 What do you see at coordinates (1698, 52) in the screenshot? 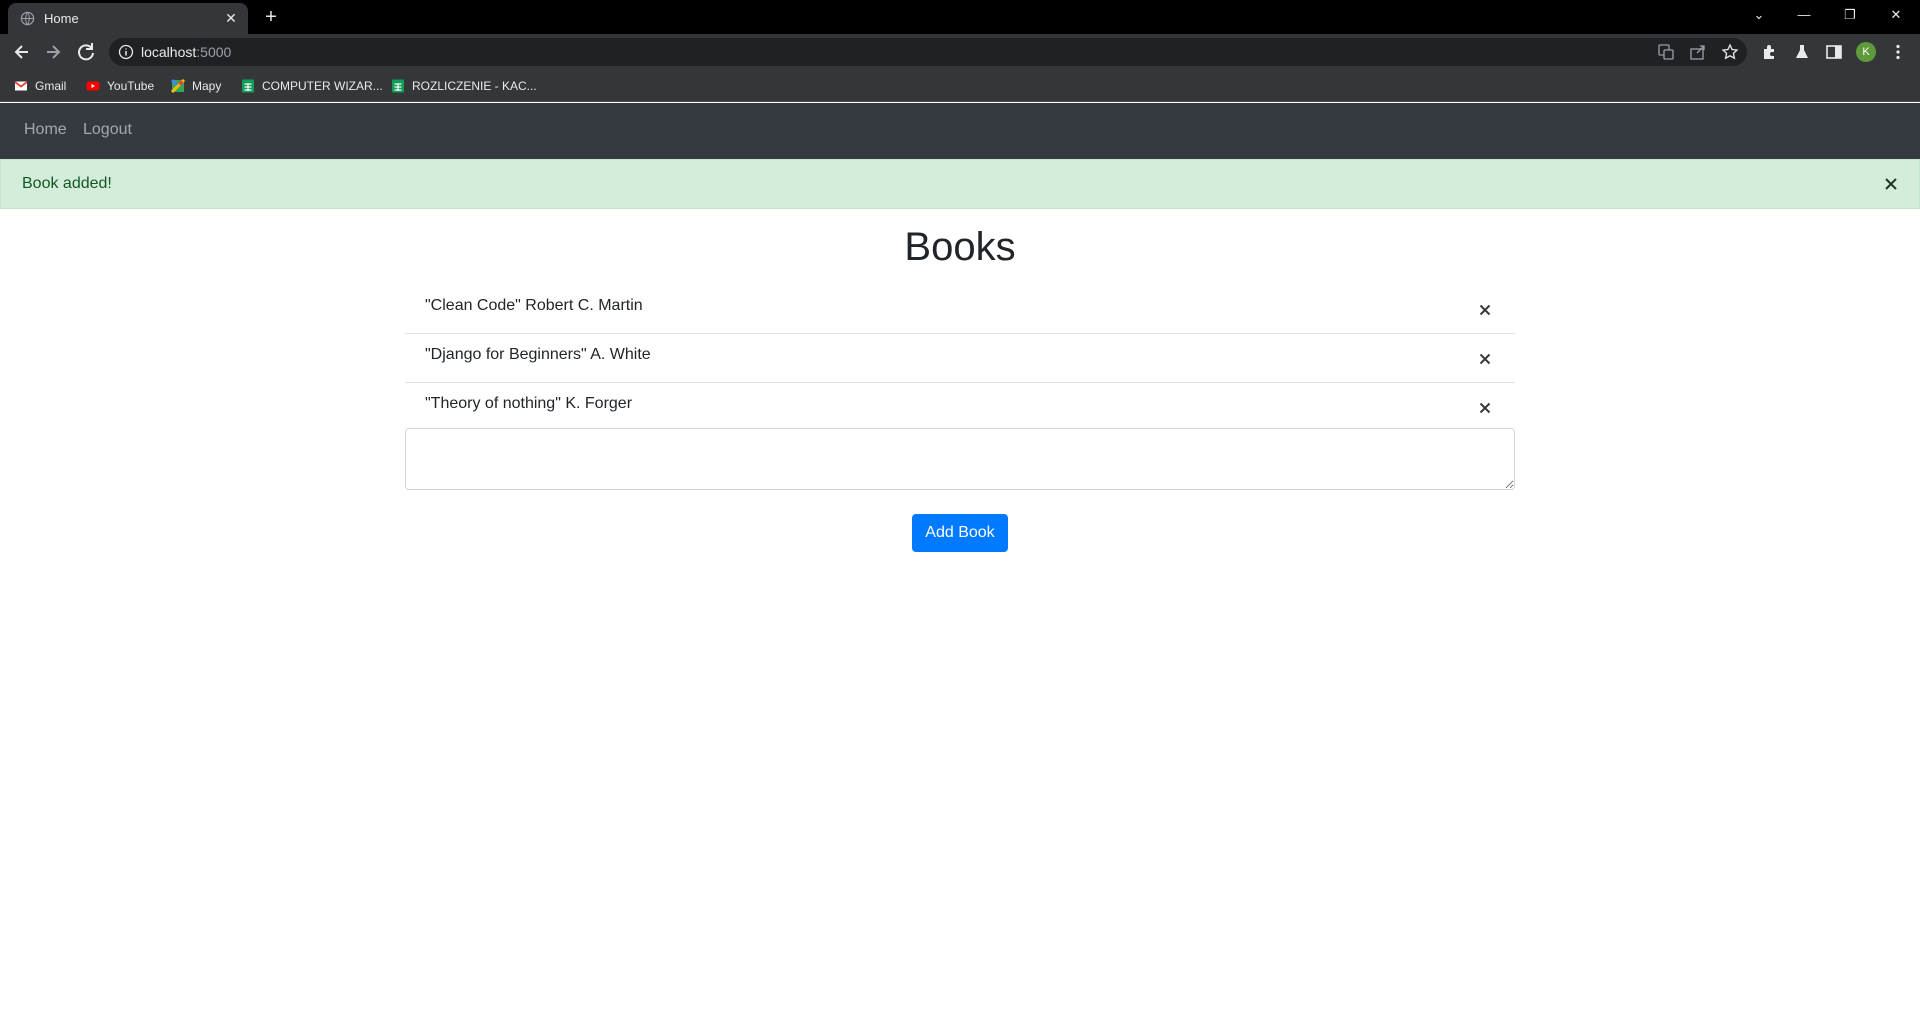
I see `share-icon` at bounding box center [1698, 52].